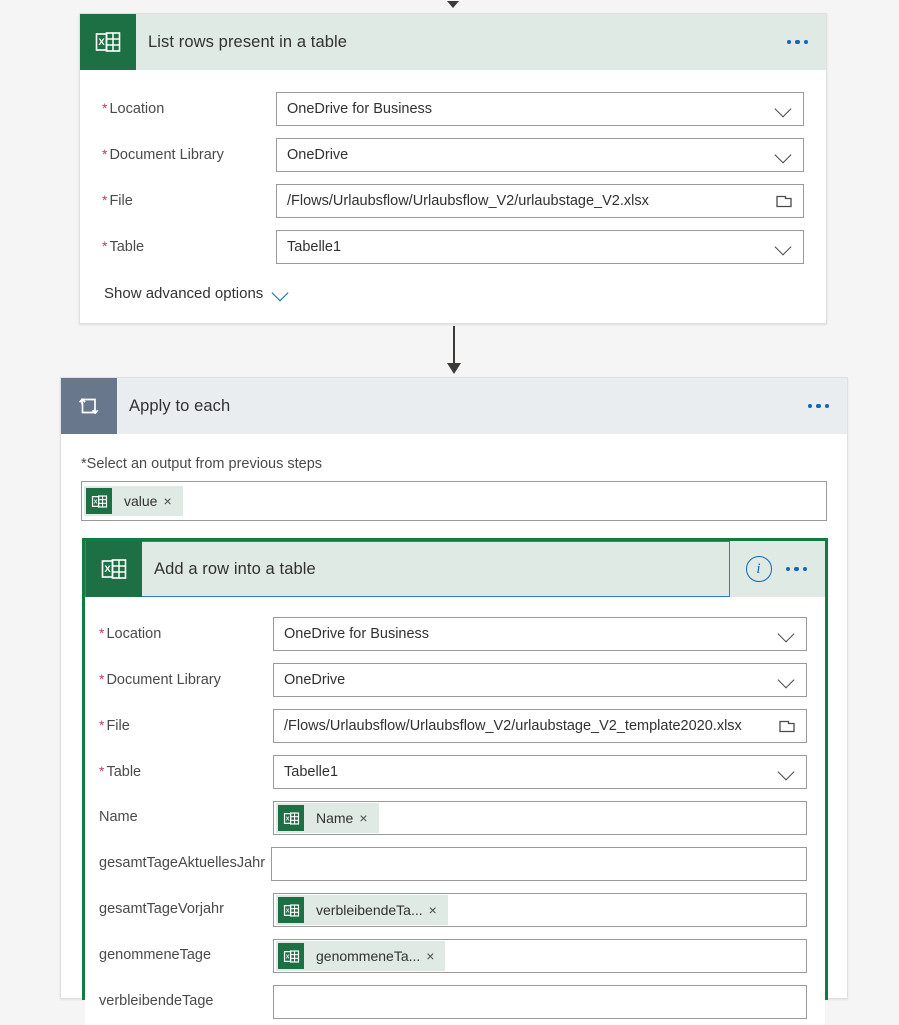 The height and width of the screenshot is (1025, 899). I want to click on verbleibendetage-input, so click(540, 1002).